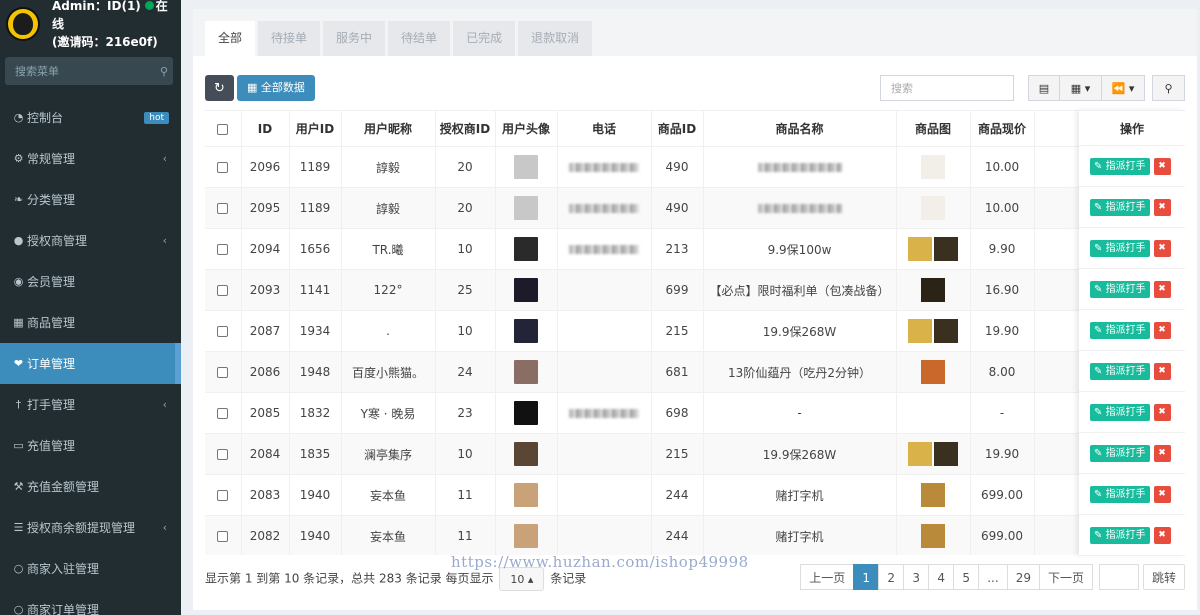  I want to click on tab-0: 全部, so click(230, 38).